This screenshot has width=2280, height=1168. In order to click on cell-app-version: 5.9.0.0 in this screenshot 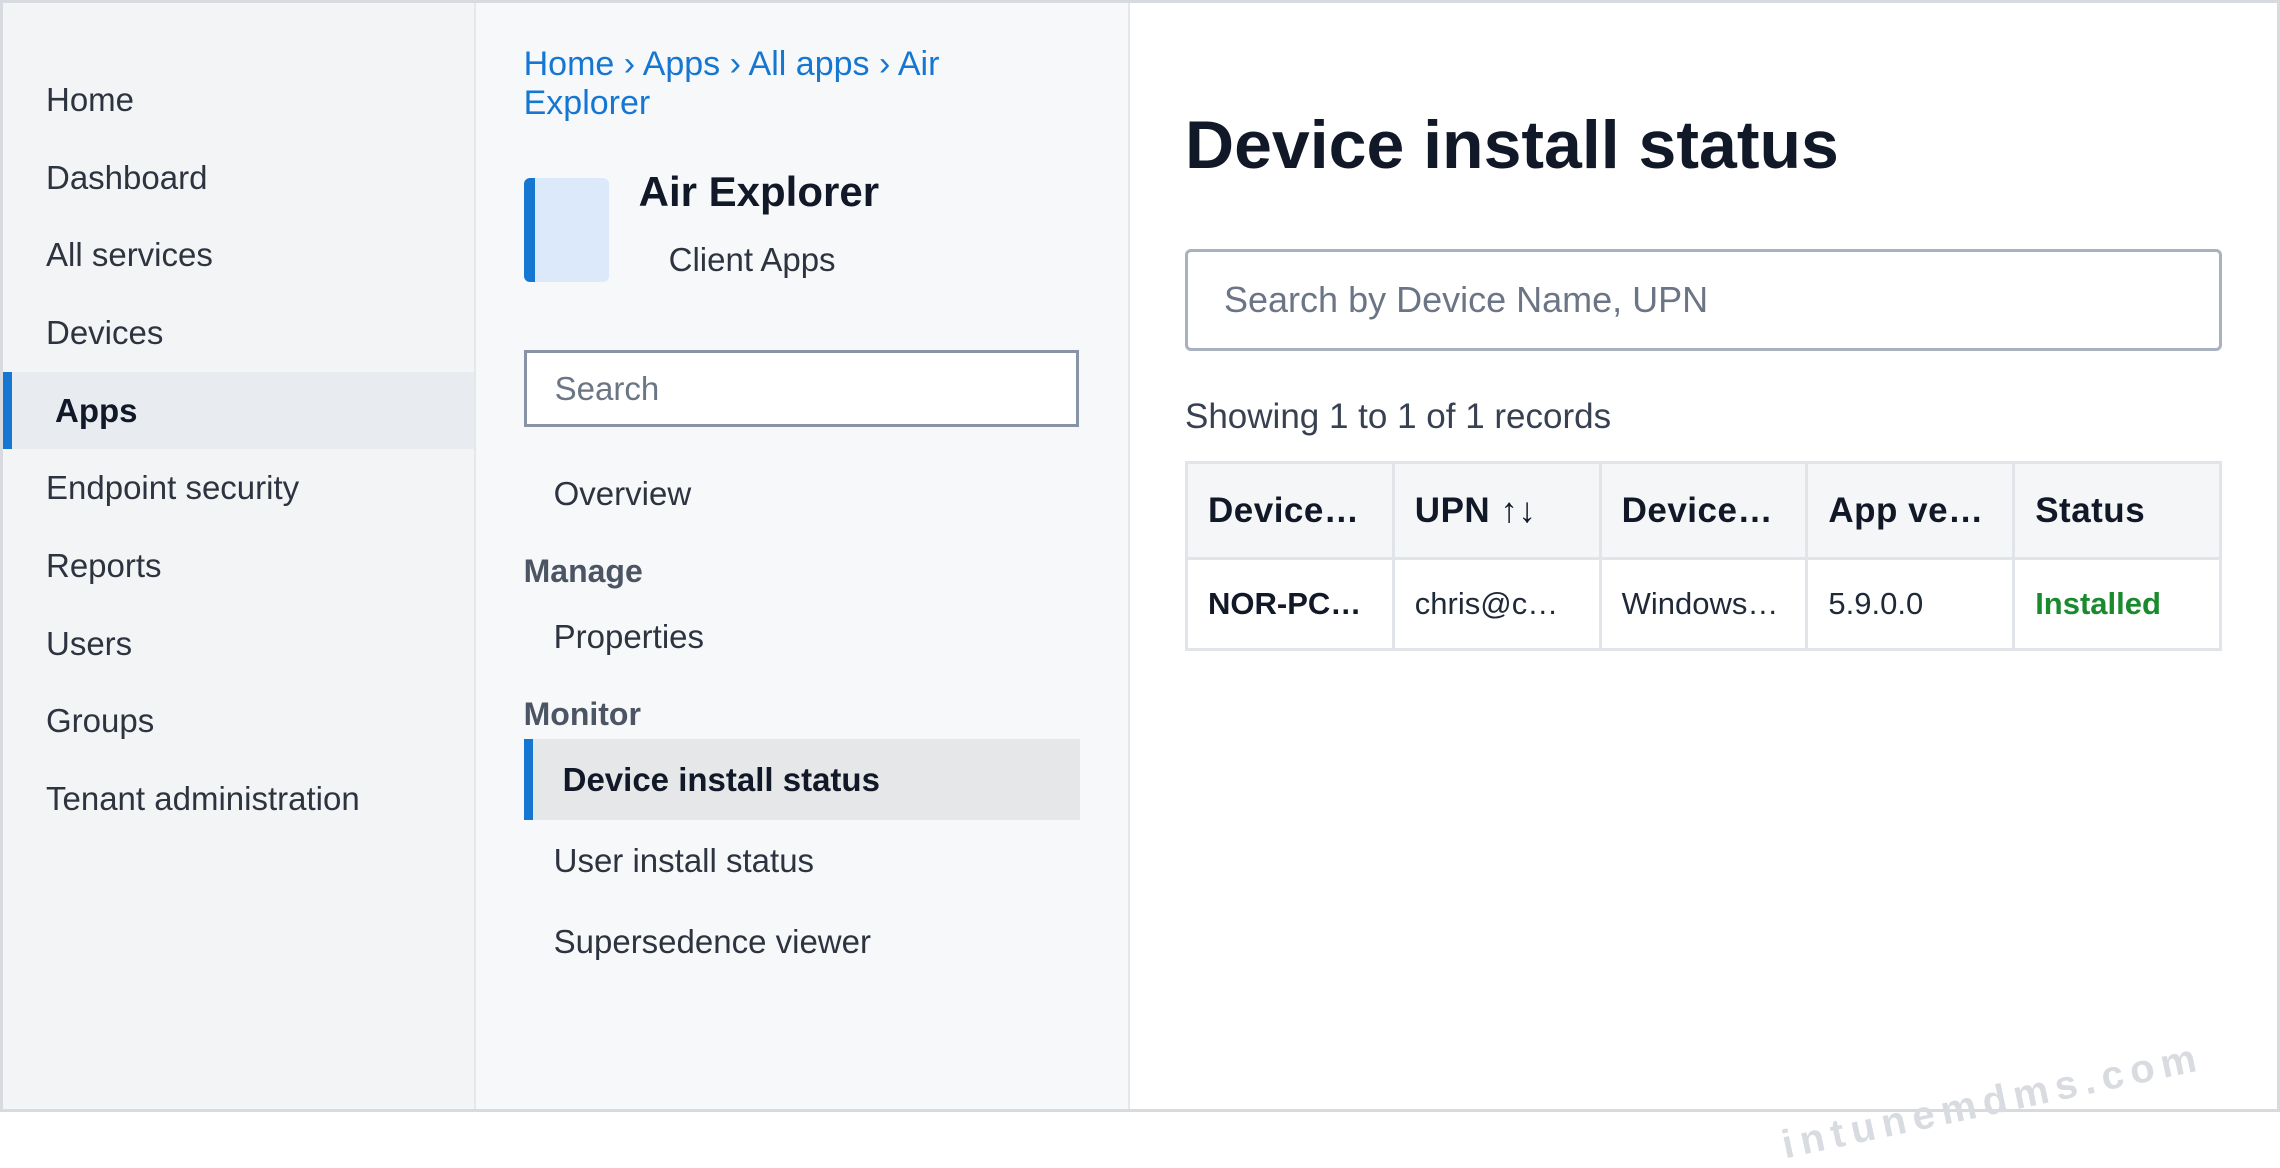, I will do `click(1910, 604)`.